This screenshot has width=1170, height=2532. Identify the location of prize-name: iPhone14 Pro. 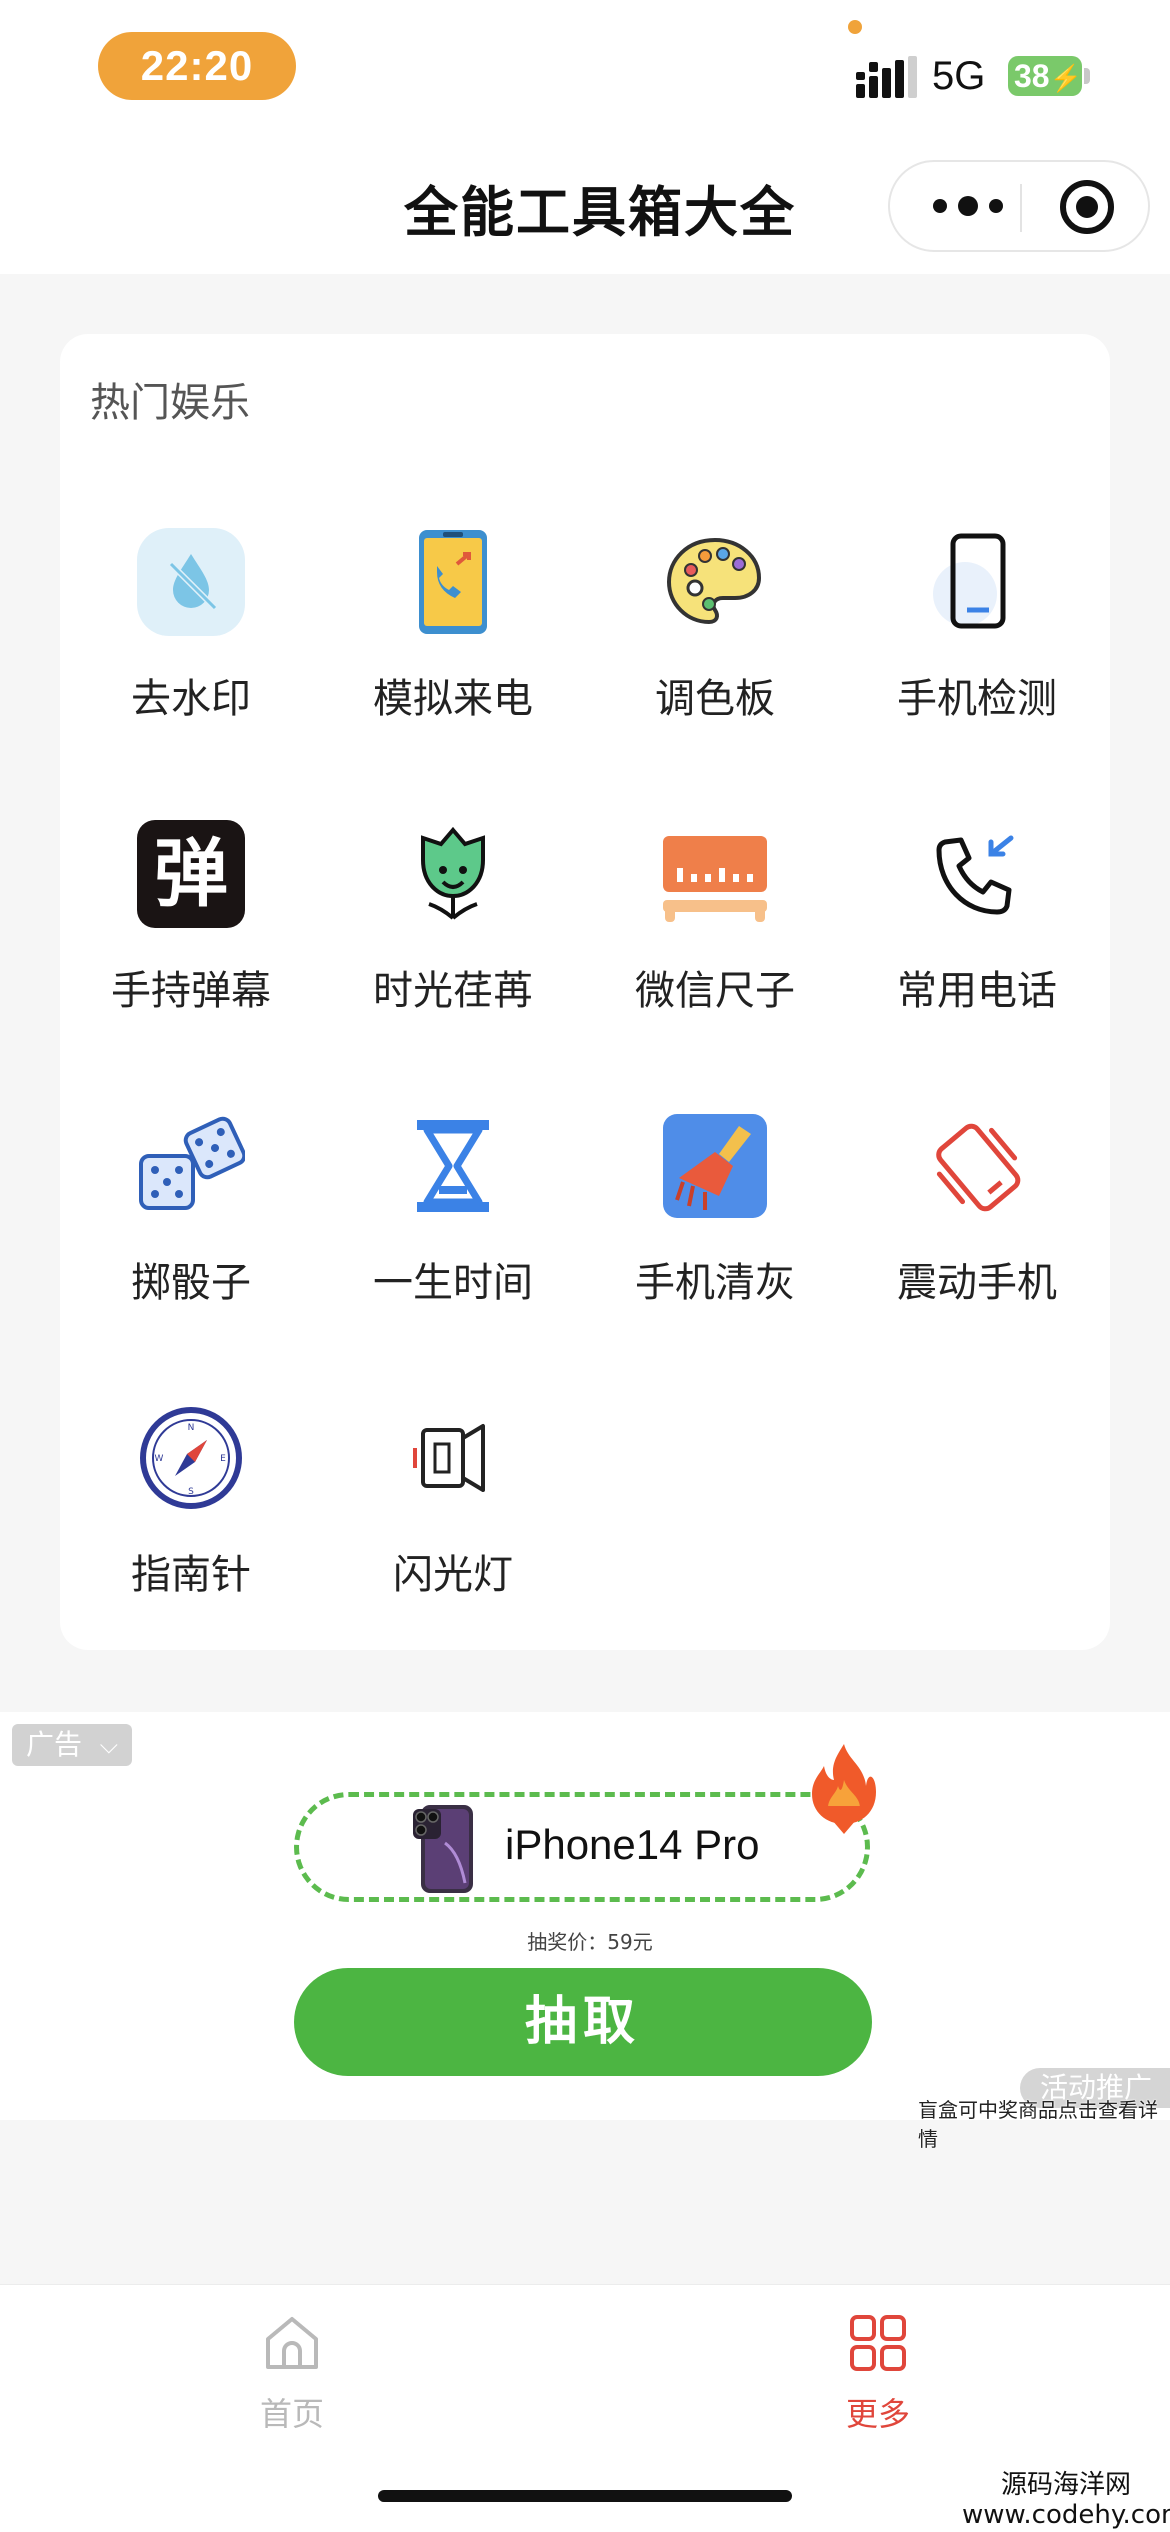
(632, 1844).